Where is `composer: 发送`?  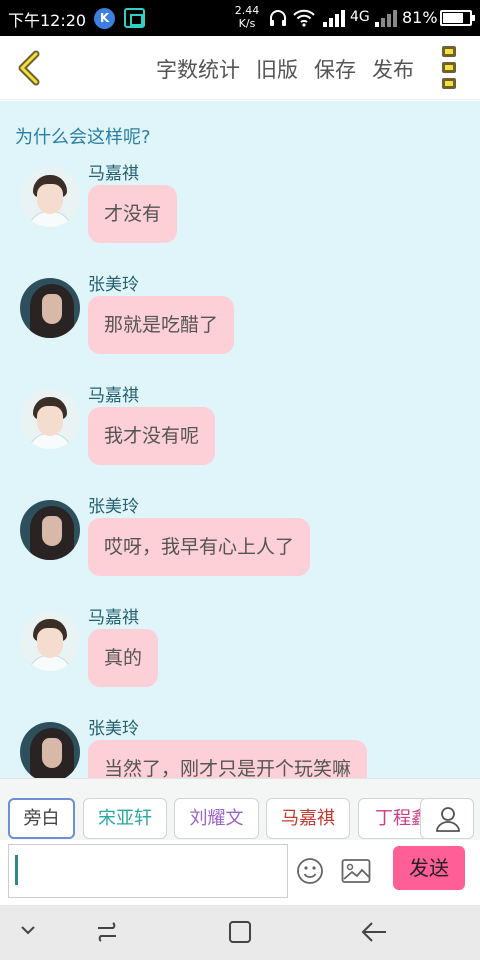 composer: 发送 is located at coordinates (240, 872).